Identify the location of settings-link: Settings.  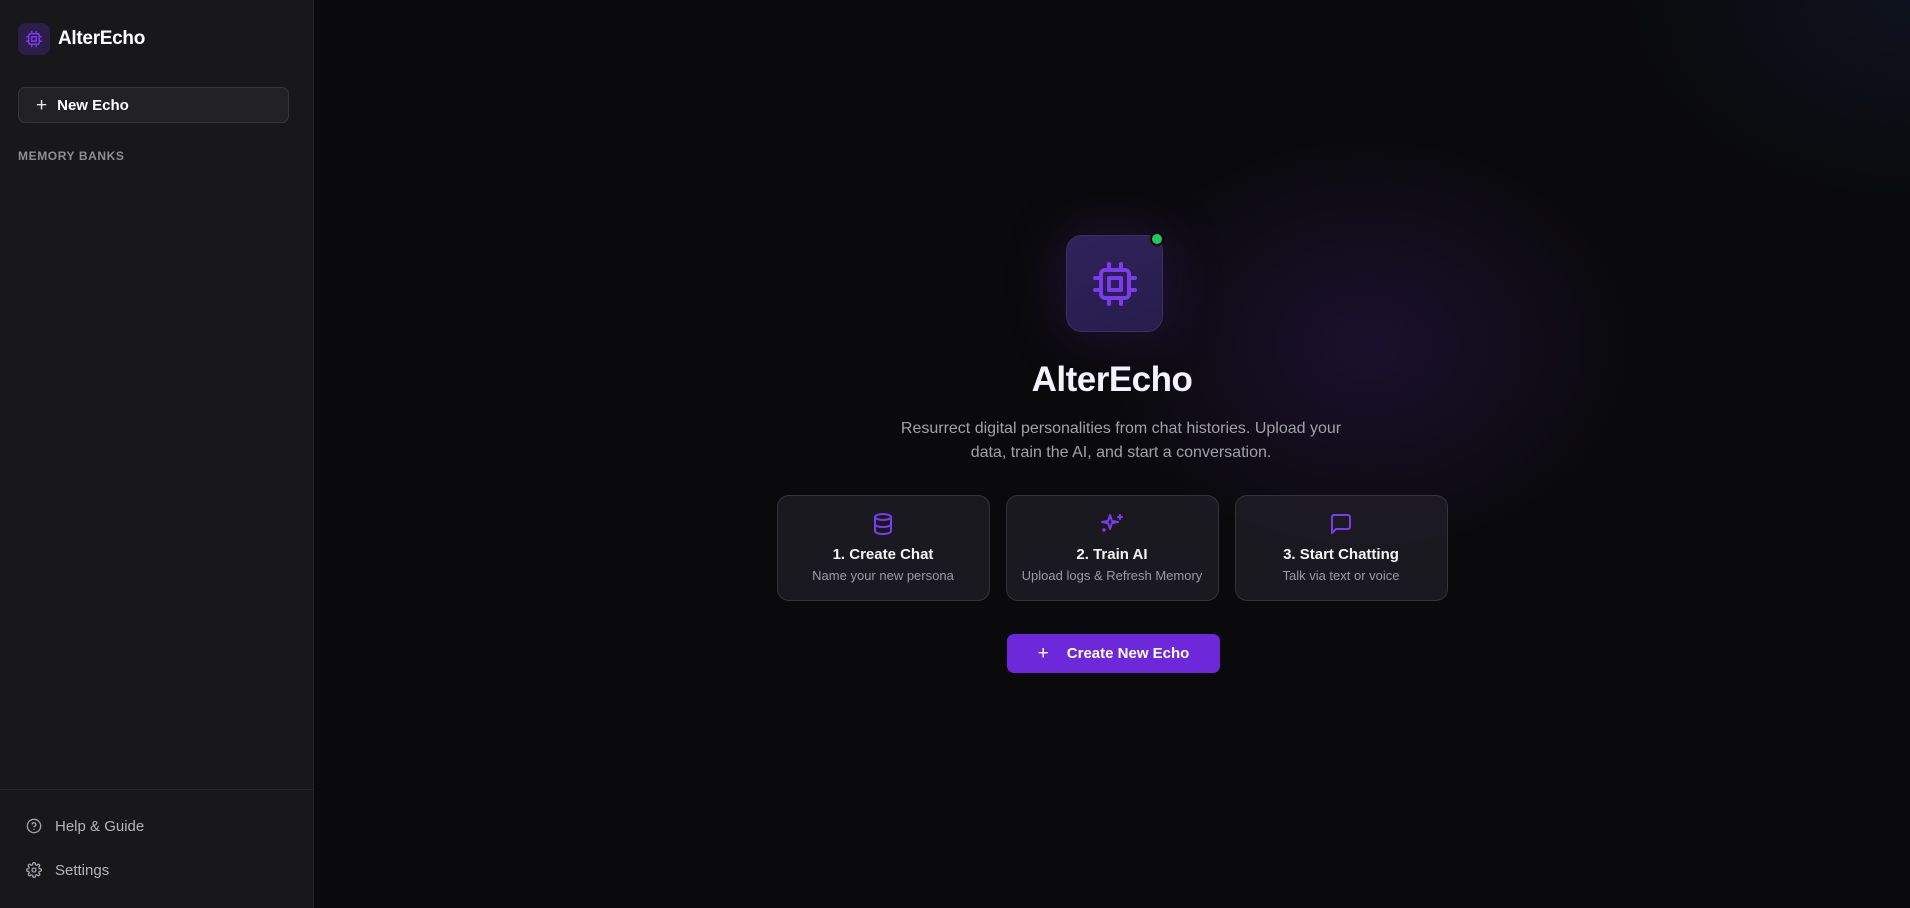
(156, 870).